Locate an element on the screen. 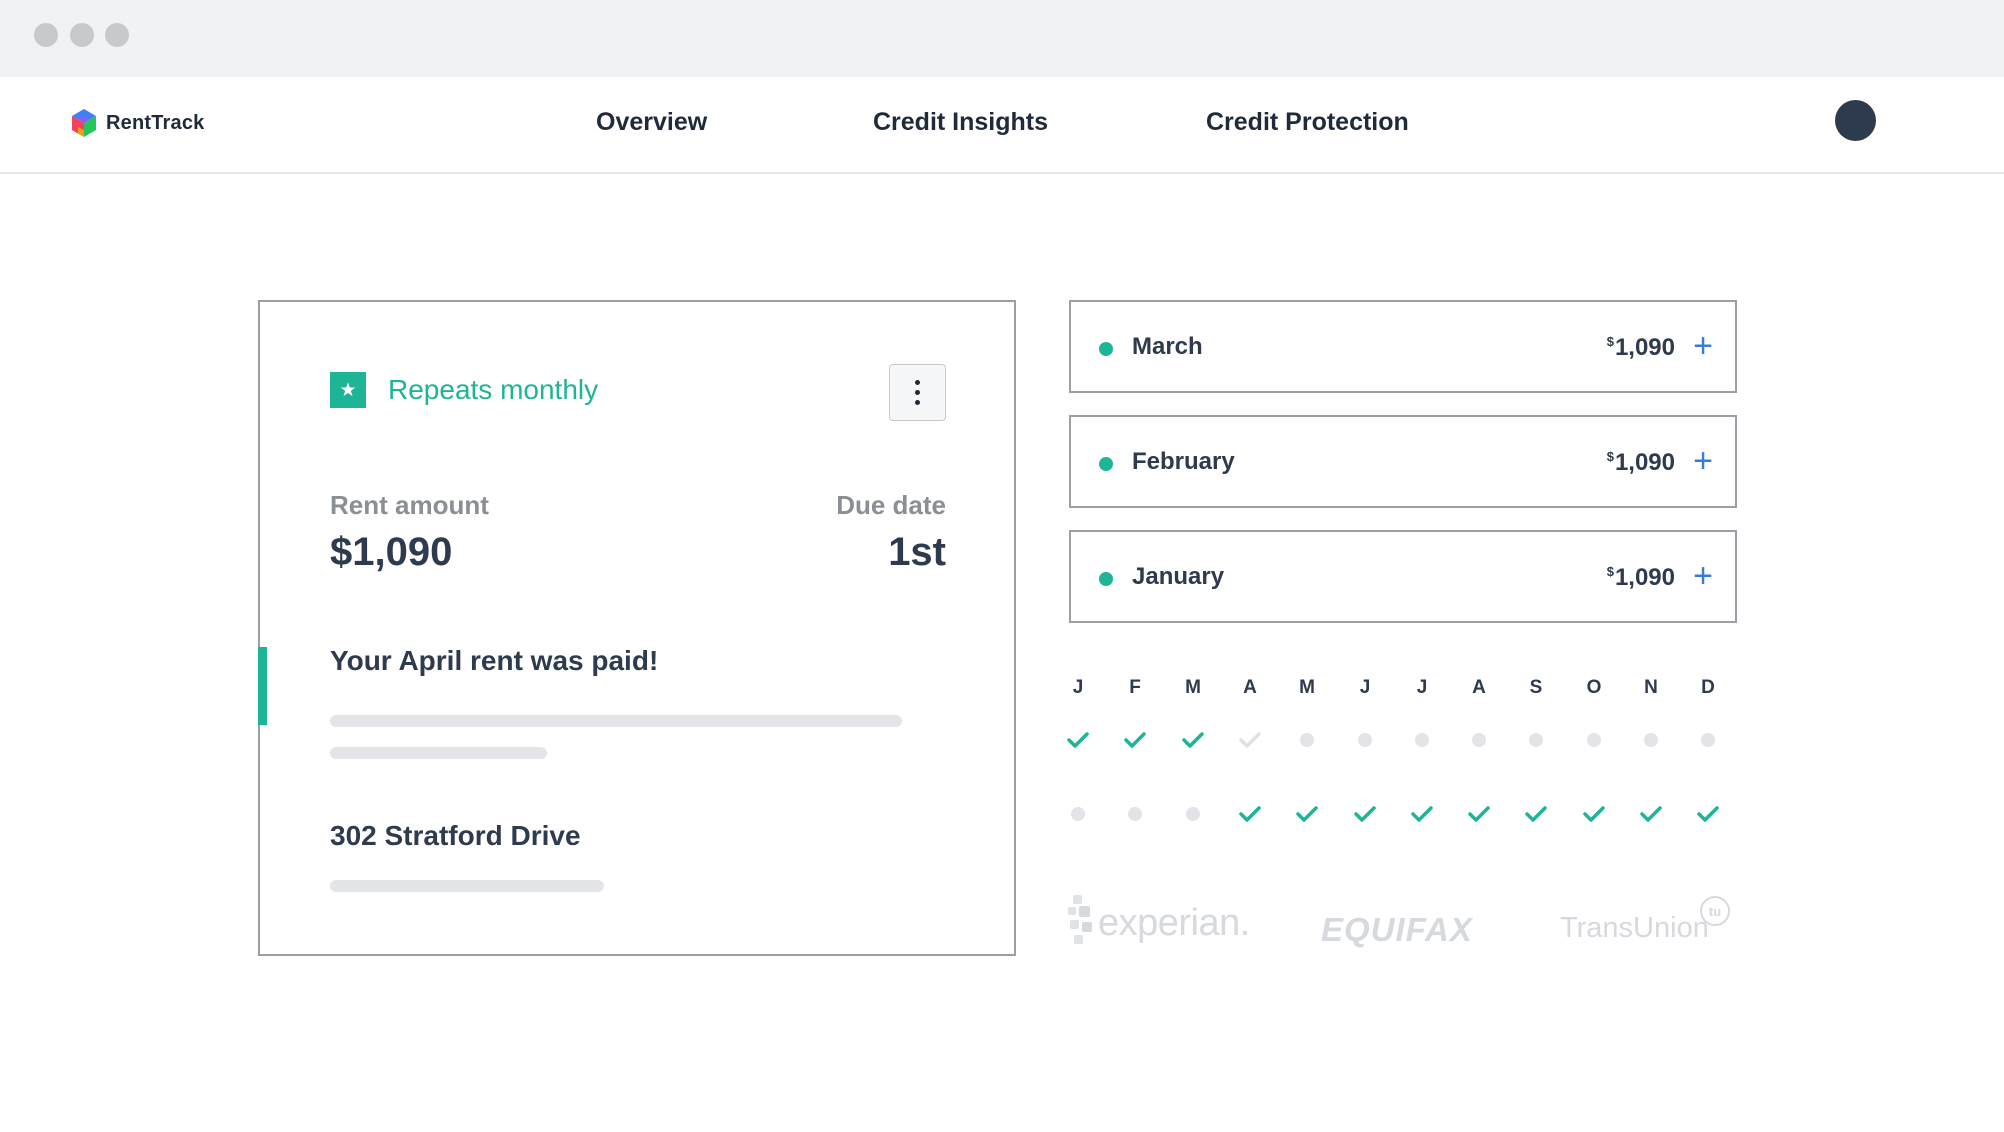 Image resolution: width=2004 pixels, height=1132 pixels. nav-credit-insights: Credit Insights is located at coordinates (960, 122).